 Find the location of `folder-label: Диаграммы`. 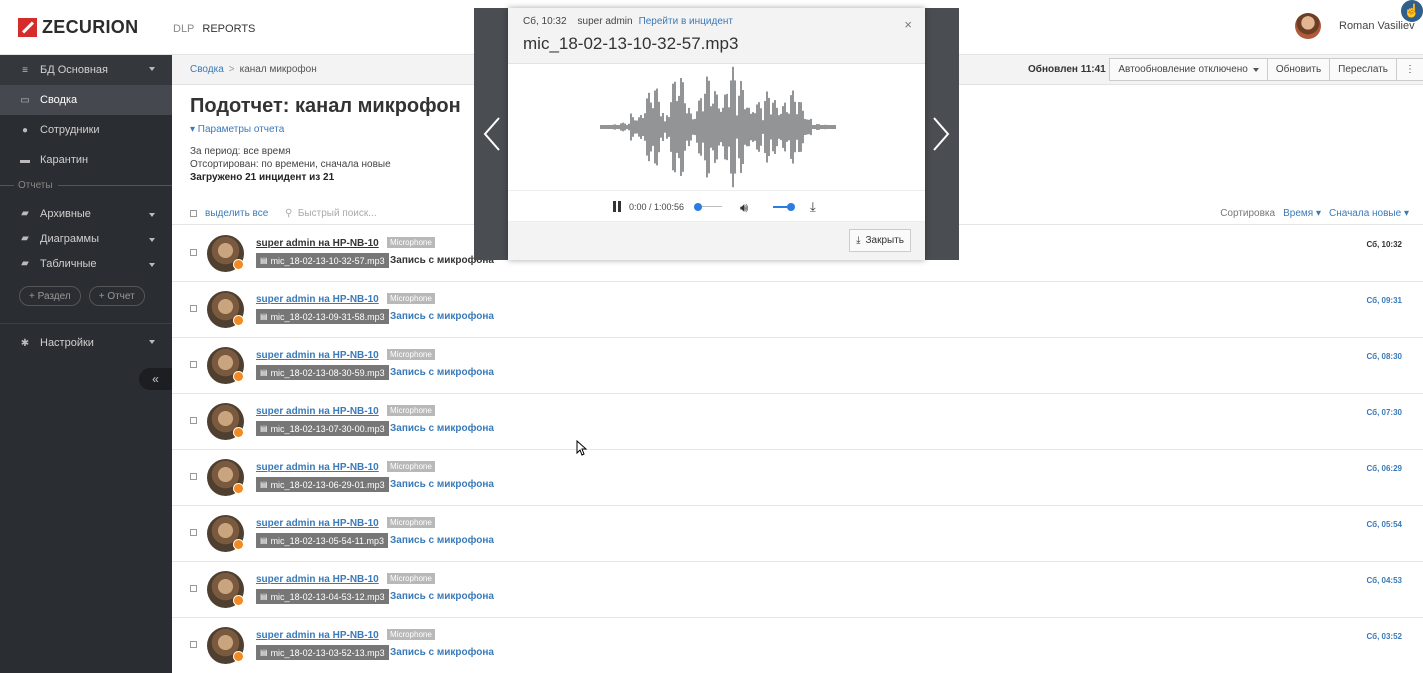

folder-label: Диаграммы is located at coordinates (69, 238).